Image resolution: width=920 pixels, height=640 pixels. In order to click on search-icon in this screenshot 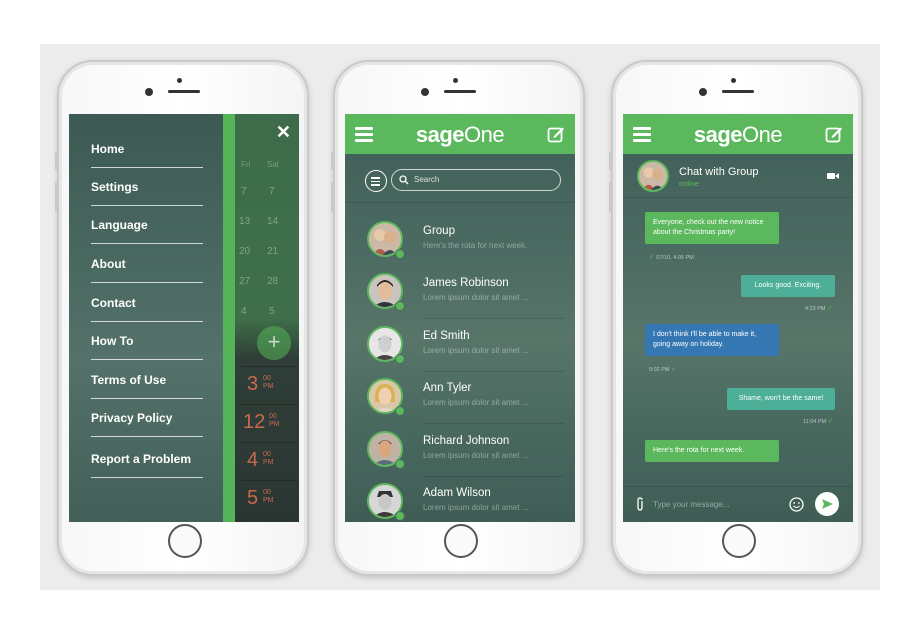, I will do `click(404, 180)`.